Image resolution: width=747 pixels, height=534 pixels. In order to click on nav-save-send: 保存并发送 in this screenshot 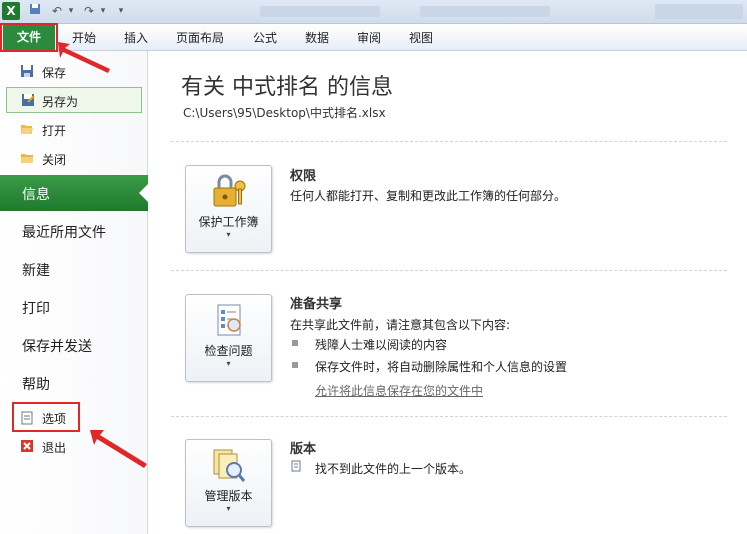, I will do `click(57, 346)`.